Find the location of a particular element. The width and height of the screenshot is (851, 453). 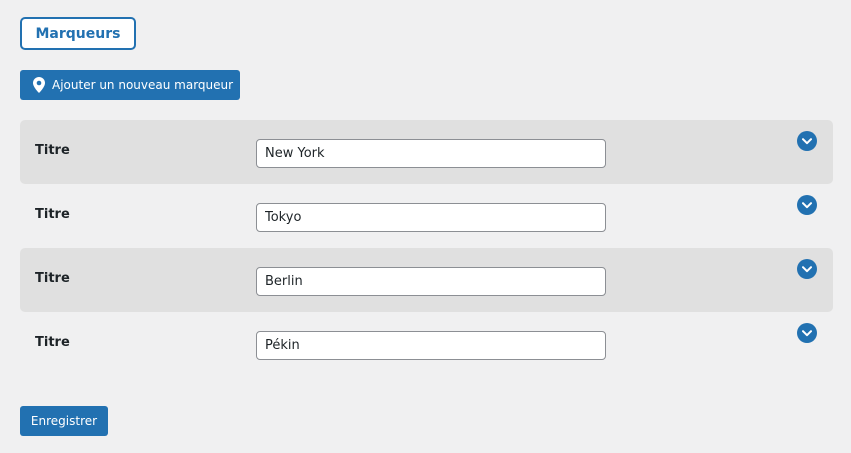

add-marker-label: Ajouter un nouveau marqueur is located at coordinates (143, 85).